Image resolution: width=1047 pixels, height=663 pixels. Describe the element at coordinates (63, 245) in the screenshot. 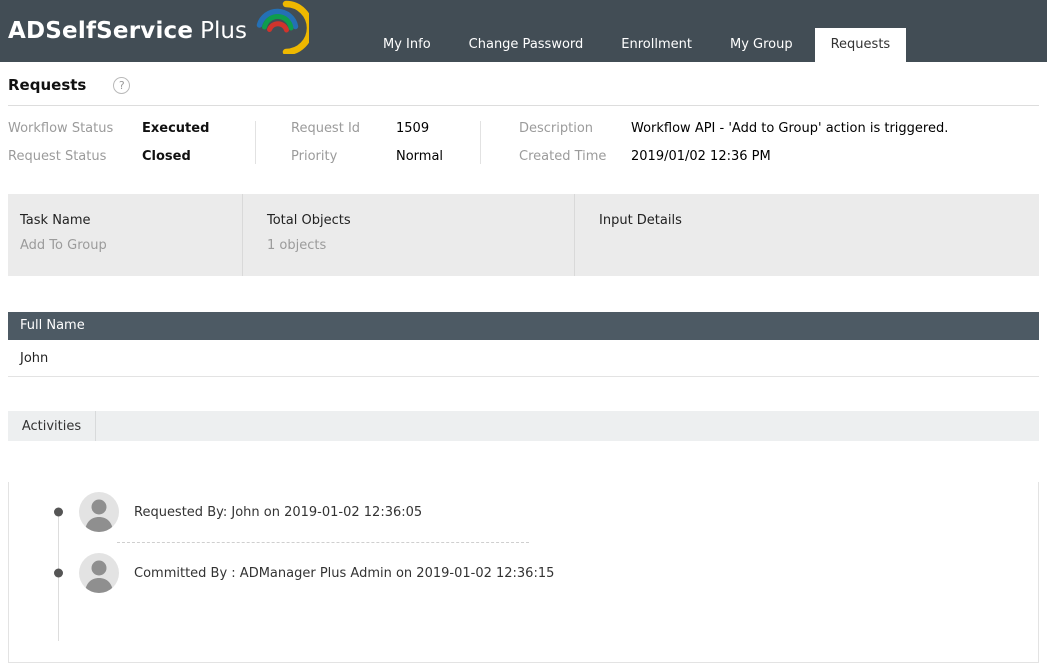

I see `task-name-value: Add To Group` at that location.